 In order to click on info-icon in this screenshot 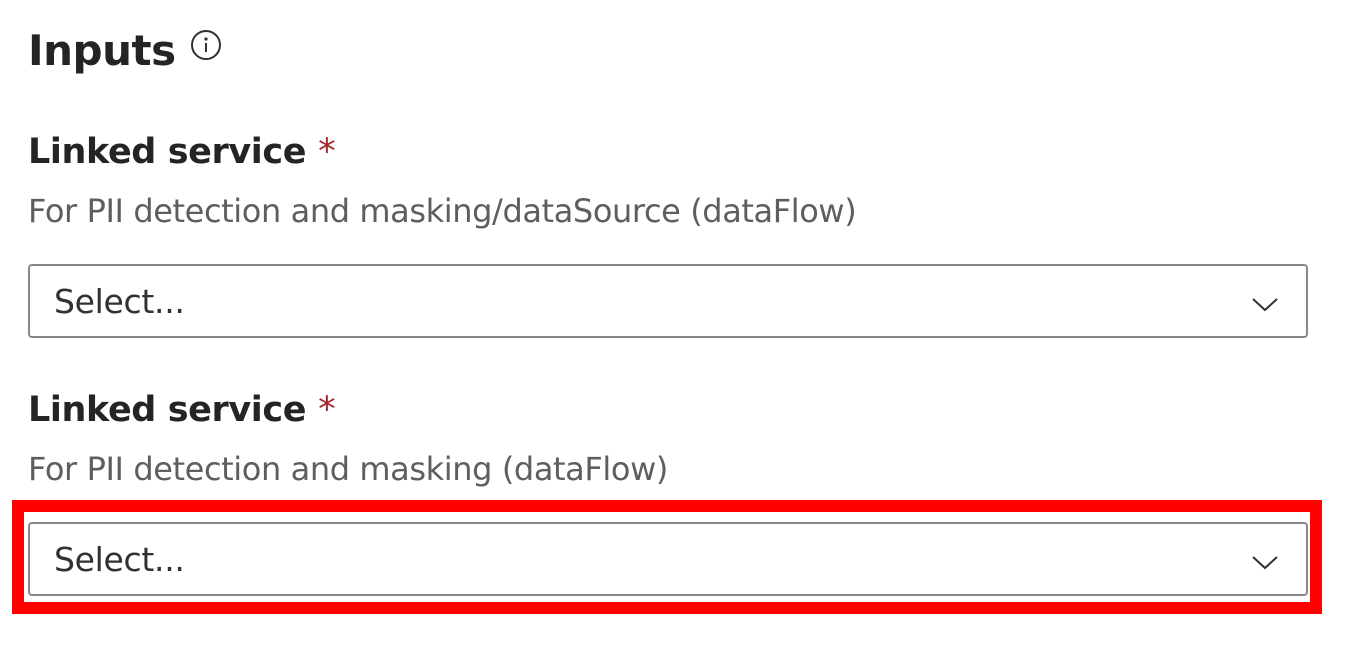, I will do `click(206, 45)`.